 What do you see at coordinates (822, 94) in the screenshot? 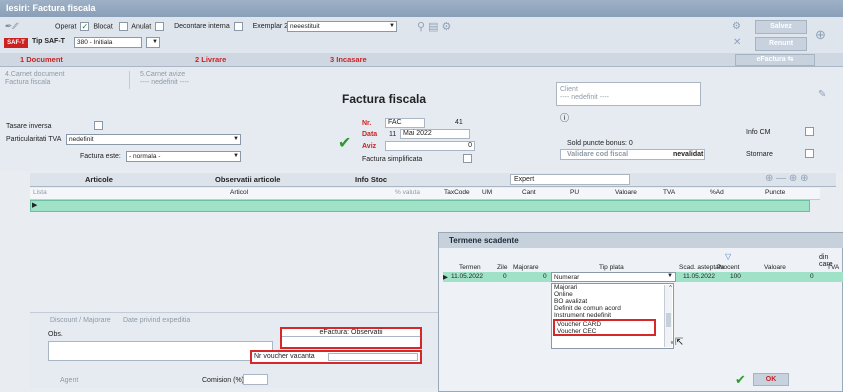
I see `edit-icon: ✎` at bounding box center [822, 94].